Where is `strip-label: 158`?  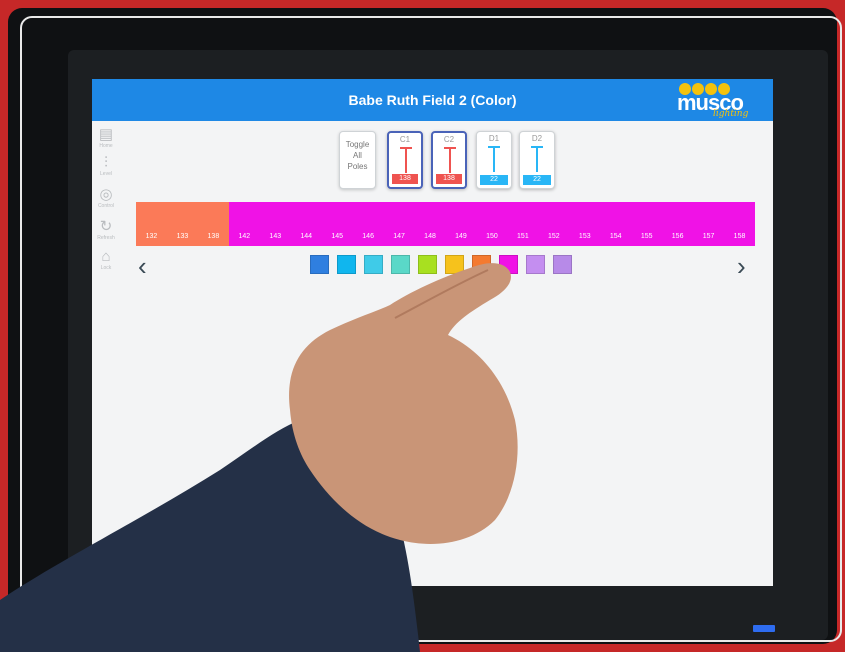
strip-label: 158 is located at coordinates (739, 236).